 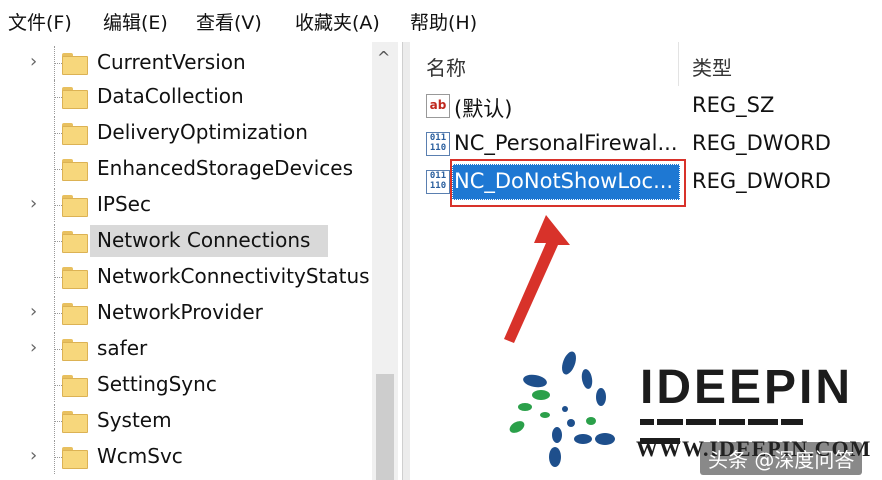 I want to click on tree-item-label: WcmSvc, so click(x=140, y=456).